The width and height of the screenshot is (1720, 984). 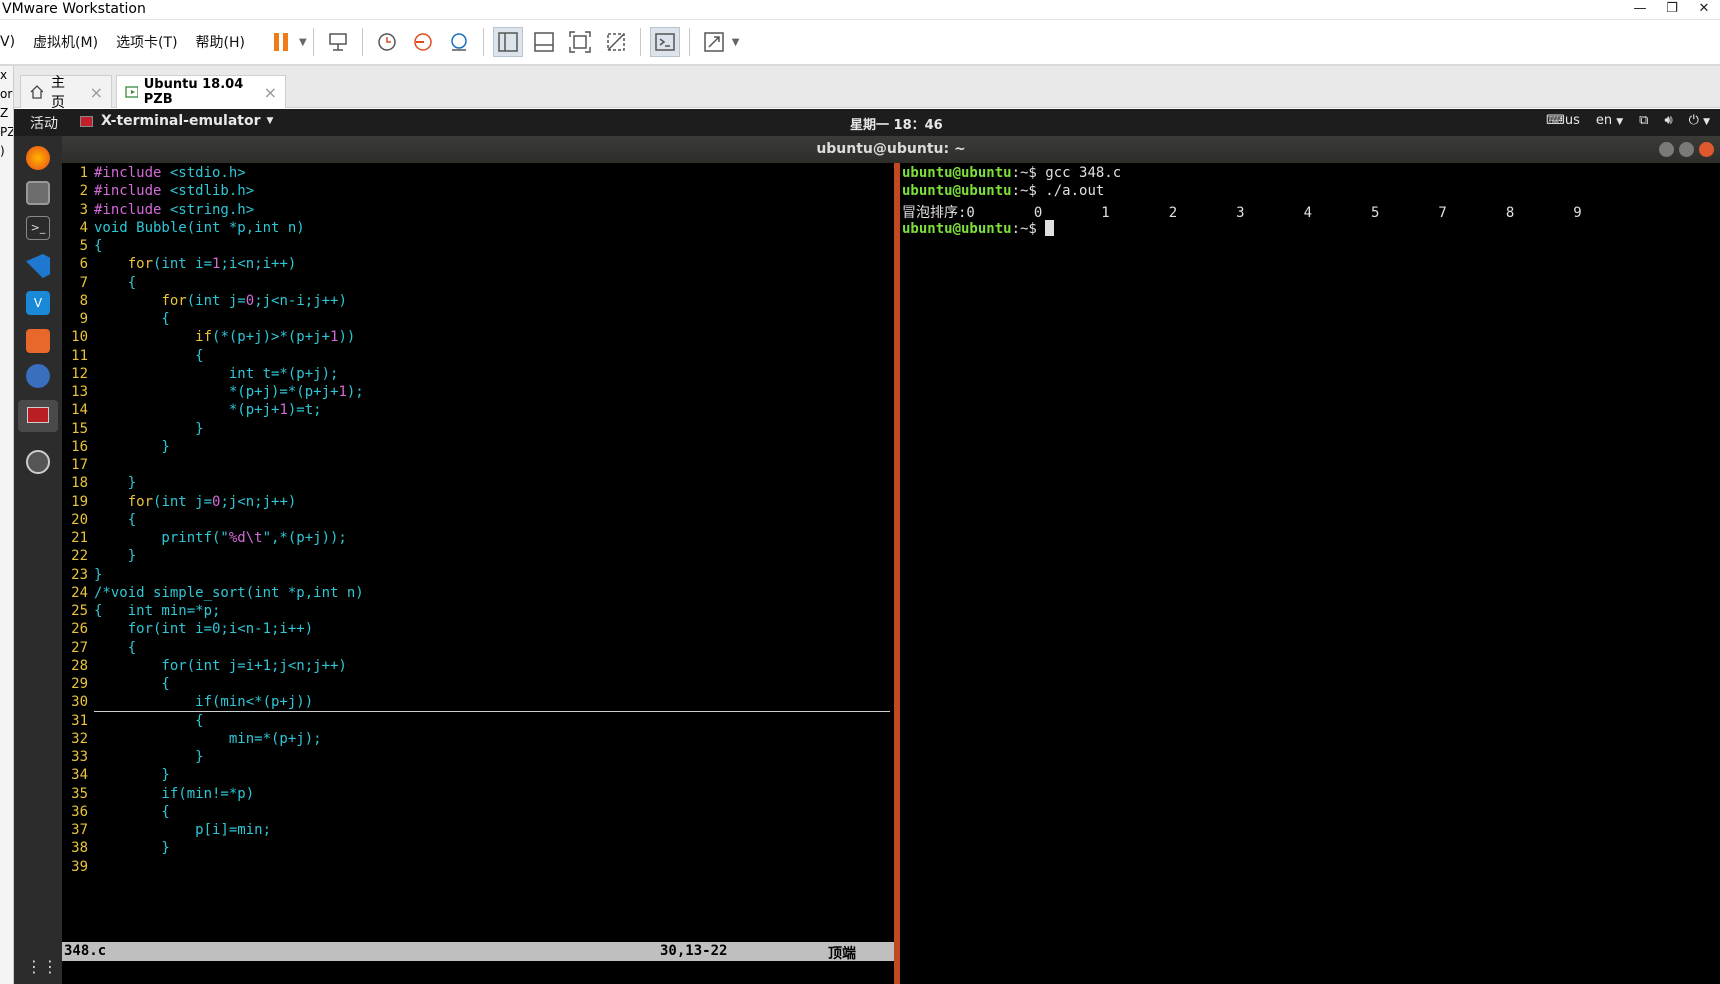 What do you see at coordinates (58, 93) in the screenshot?
I see `tab-home-label: 主页` at bounding box center [58, 93].